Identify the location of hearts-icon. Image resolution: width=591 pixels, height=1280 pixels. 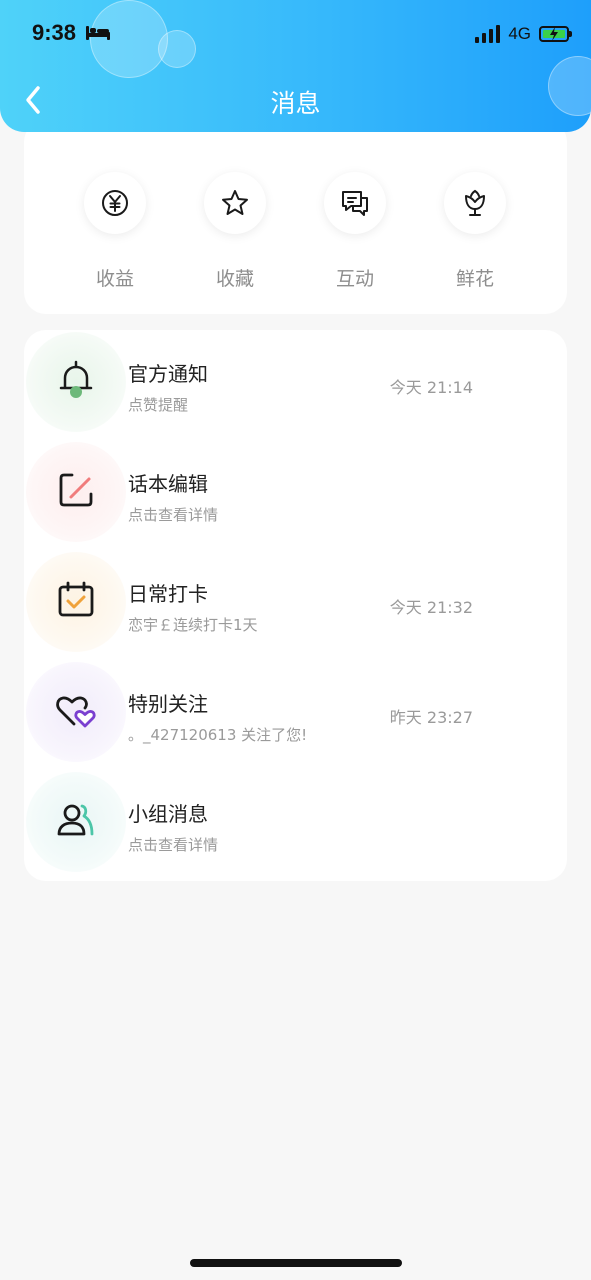
(76, 712).